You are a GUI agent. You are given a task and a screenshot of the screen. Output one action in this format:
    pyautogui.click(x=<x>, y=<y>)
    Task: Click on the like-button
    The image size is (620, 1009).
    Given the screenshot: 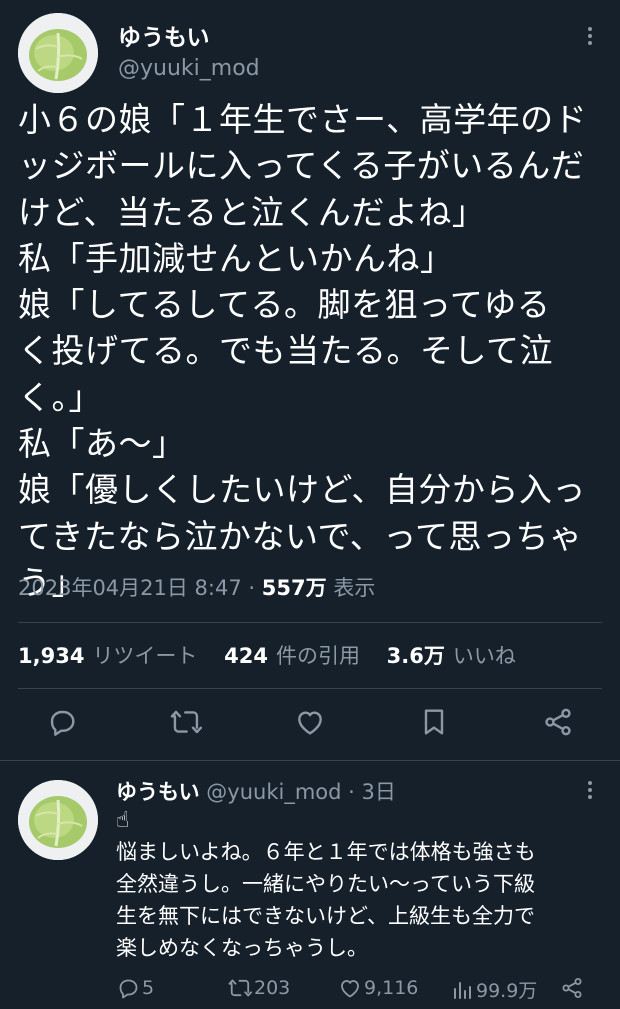 What is the action you would take?
    pyautogui.click(x=310, y=722)
    